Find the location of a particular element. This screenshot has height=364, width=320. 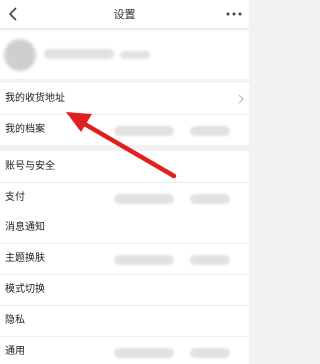

row-payment: 支付 is located at coordinates (124, 197).